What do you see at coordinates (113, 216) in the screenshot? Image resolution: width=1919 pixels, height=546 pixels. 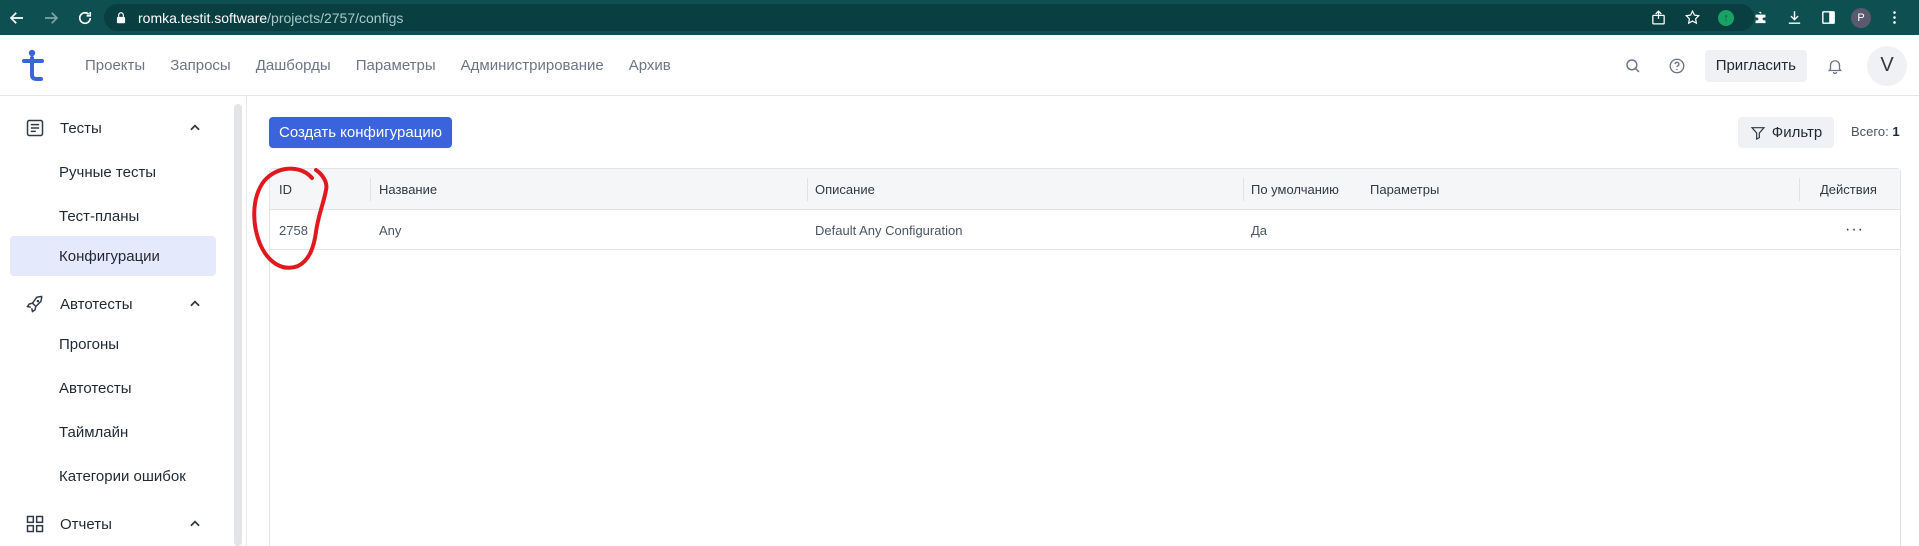 I see `sidebar-item-test-plans: Тест-планы` at bounding box center [113, 216].